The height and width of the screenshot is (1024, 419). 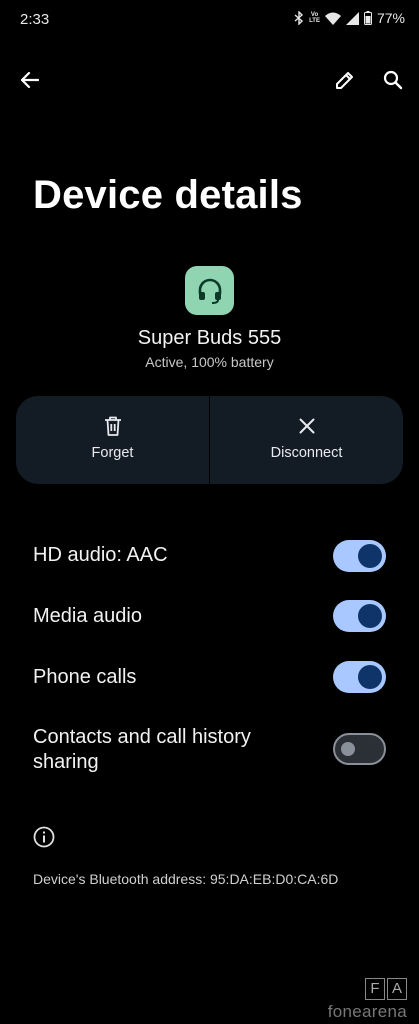 I want to click on signal-icon, so click(x=352, y=18).